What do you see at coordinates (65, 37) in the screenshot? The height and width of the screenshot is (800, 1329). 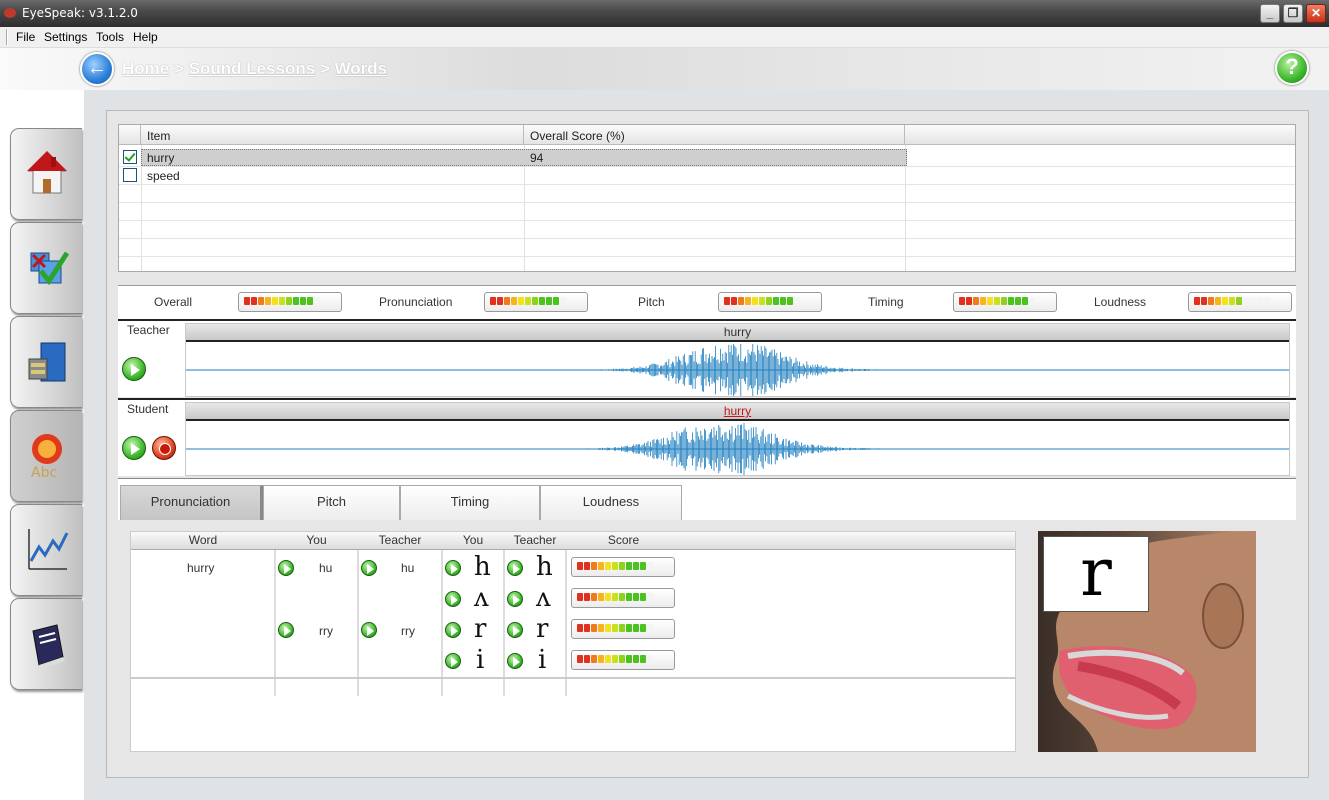 I see `menu-settings: Settings` at bounding box center [65, 37].